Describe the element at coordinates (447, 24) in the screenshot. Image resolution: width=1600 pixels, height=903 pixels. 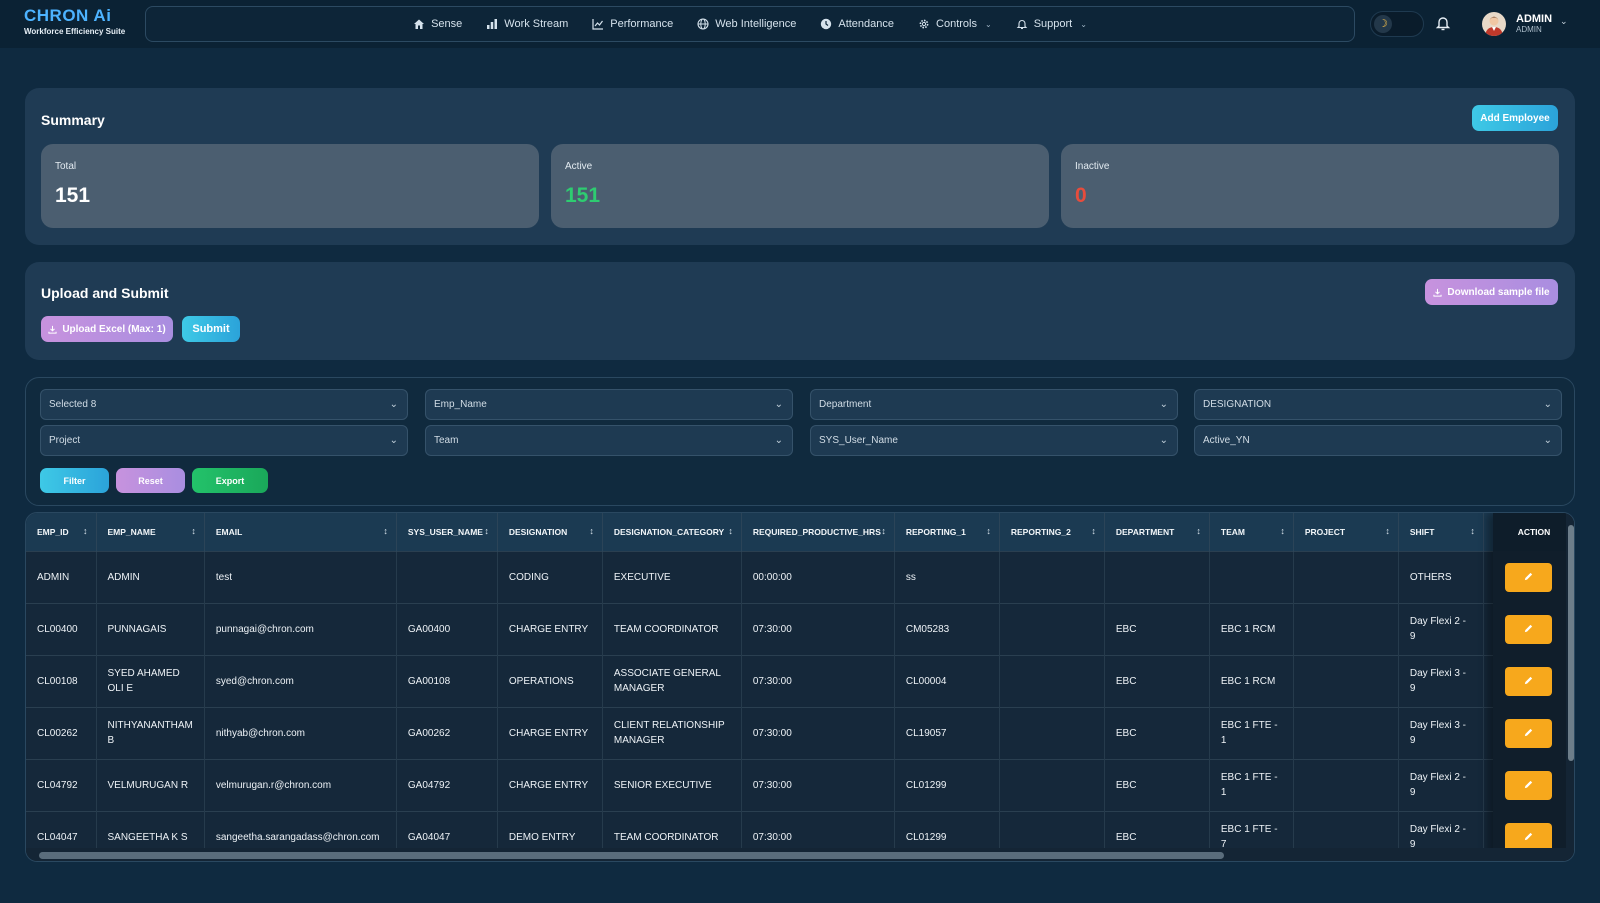
I see `nav-label: Sense` at that location.